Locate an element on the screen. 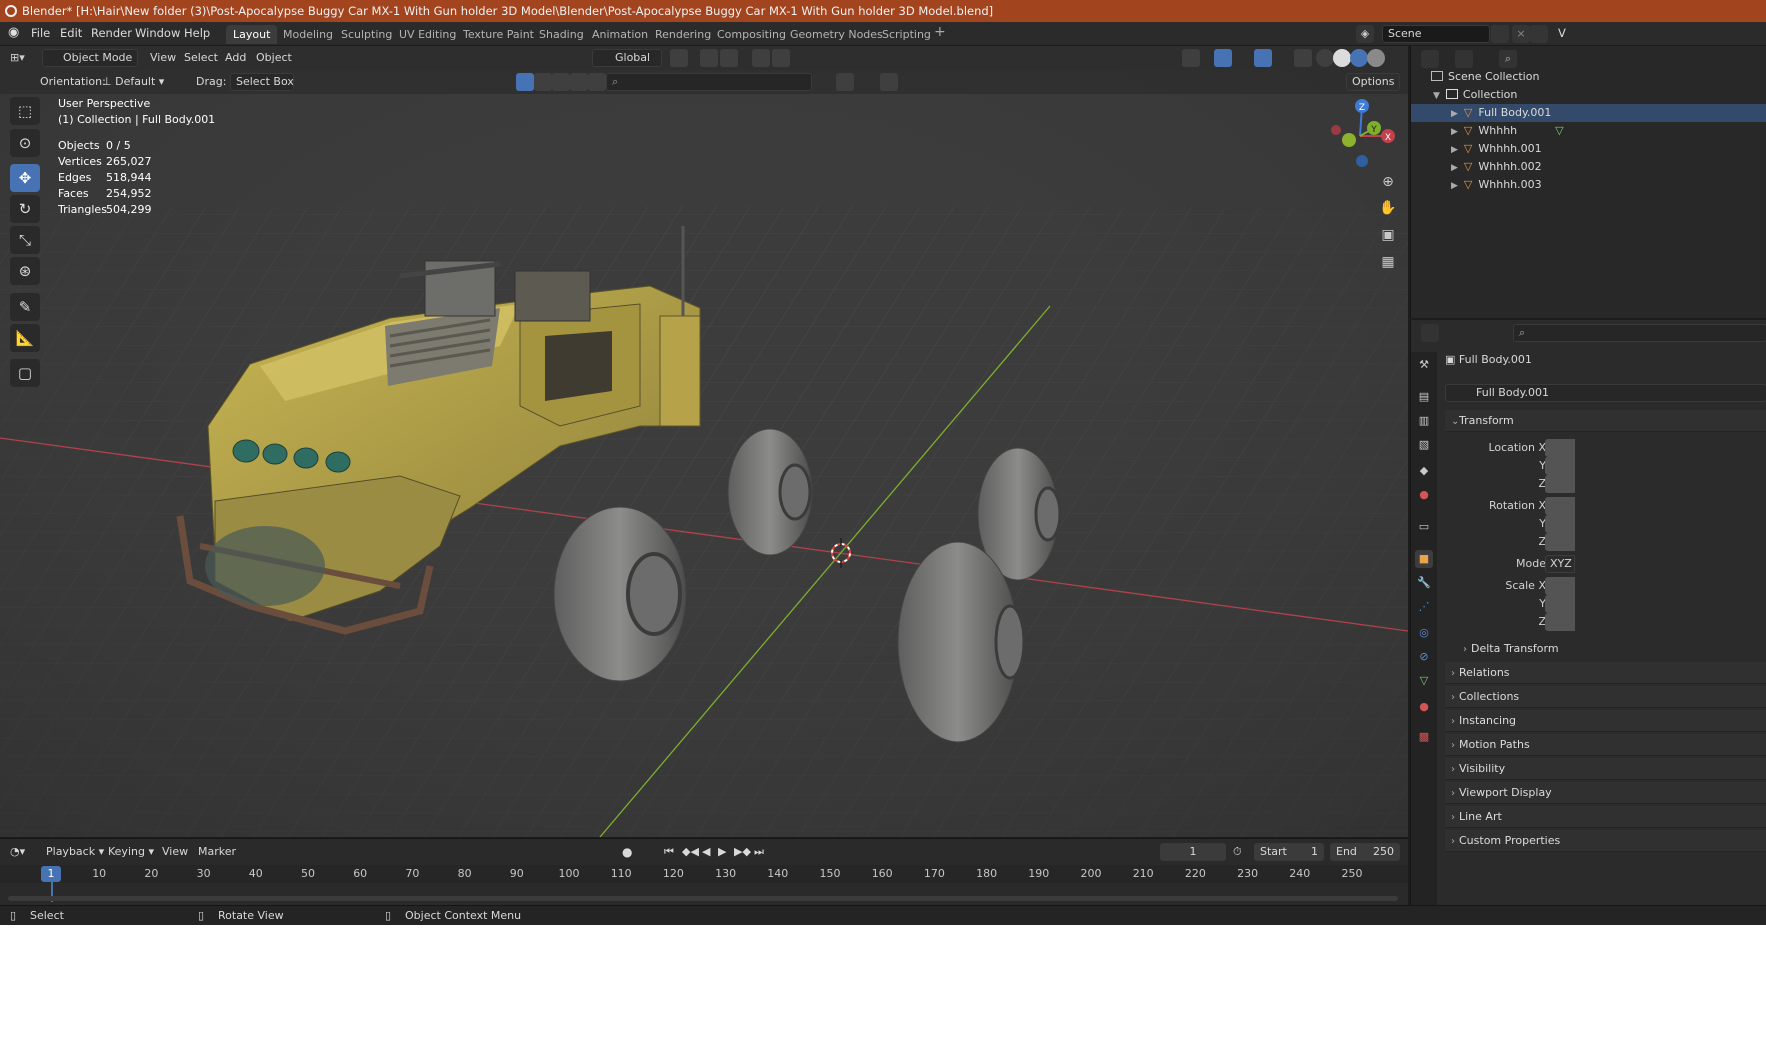 The height and width of the screenshot is (1042, 1766). menu-marker: Marker is located at coordinates (217, 852).